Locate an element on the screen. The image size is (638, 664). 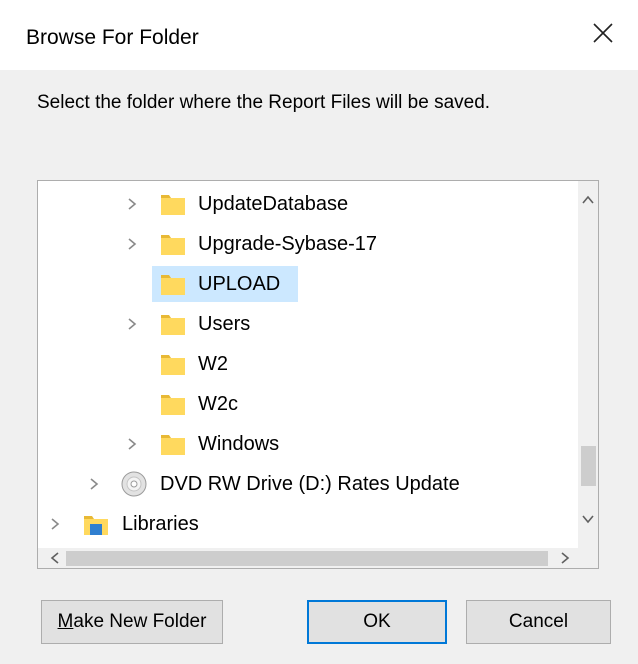
tree-item-label: W2c is located at coordinates (218, 404).